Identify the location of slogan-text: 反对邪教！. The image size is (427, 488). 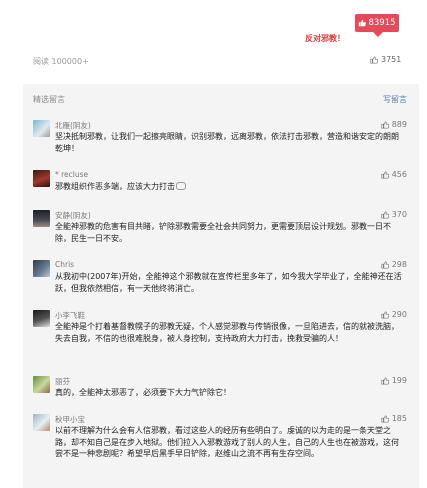
(325, 38).